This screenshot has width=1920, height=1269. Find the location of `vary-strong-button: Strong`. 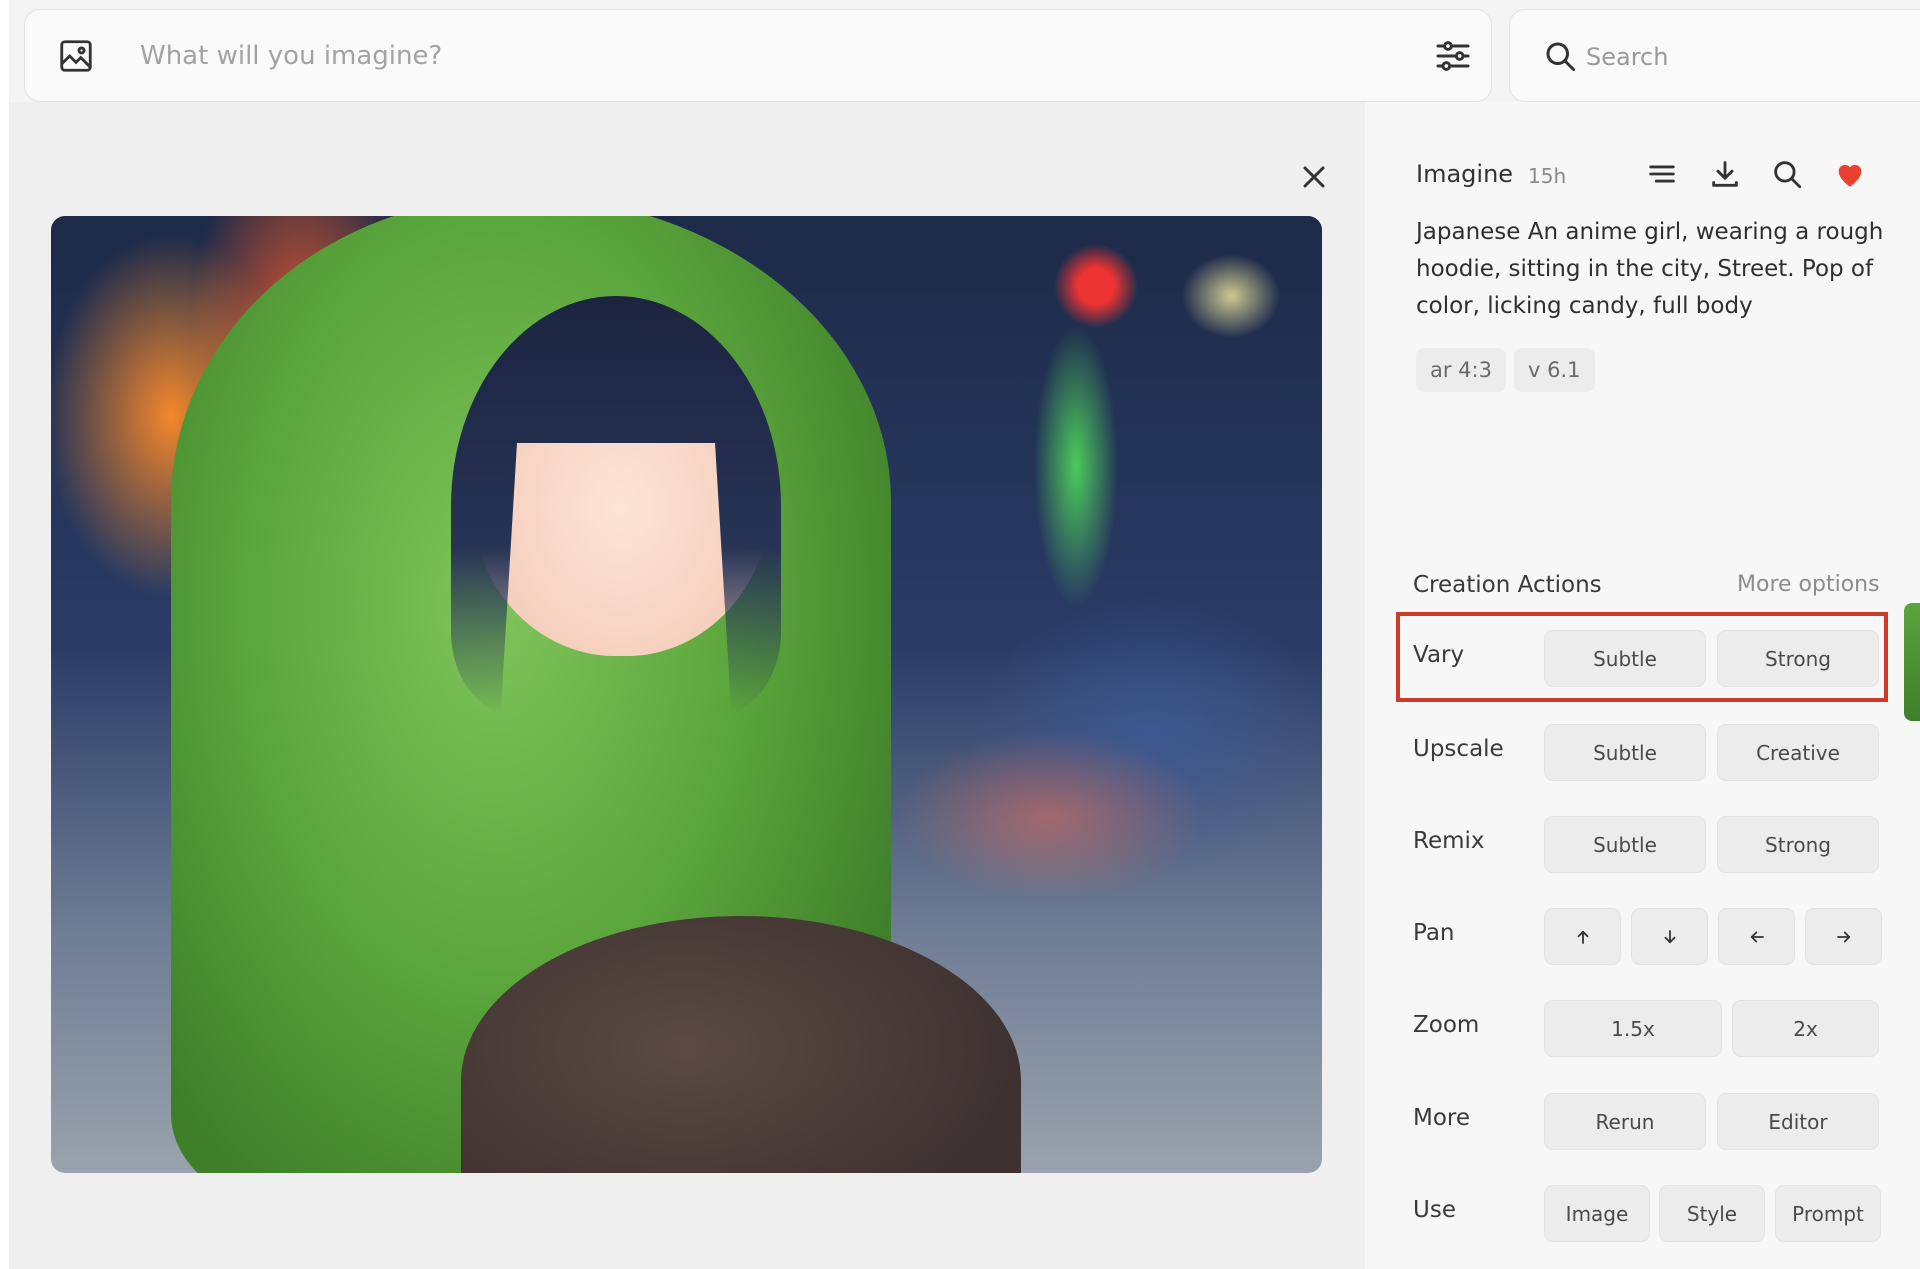

vary-strong-button: Strong is located at coordinates (1798, 658).